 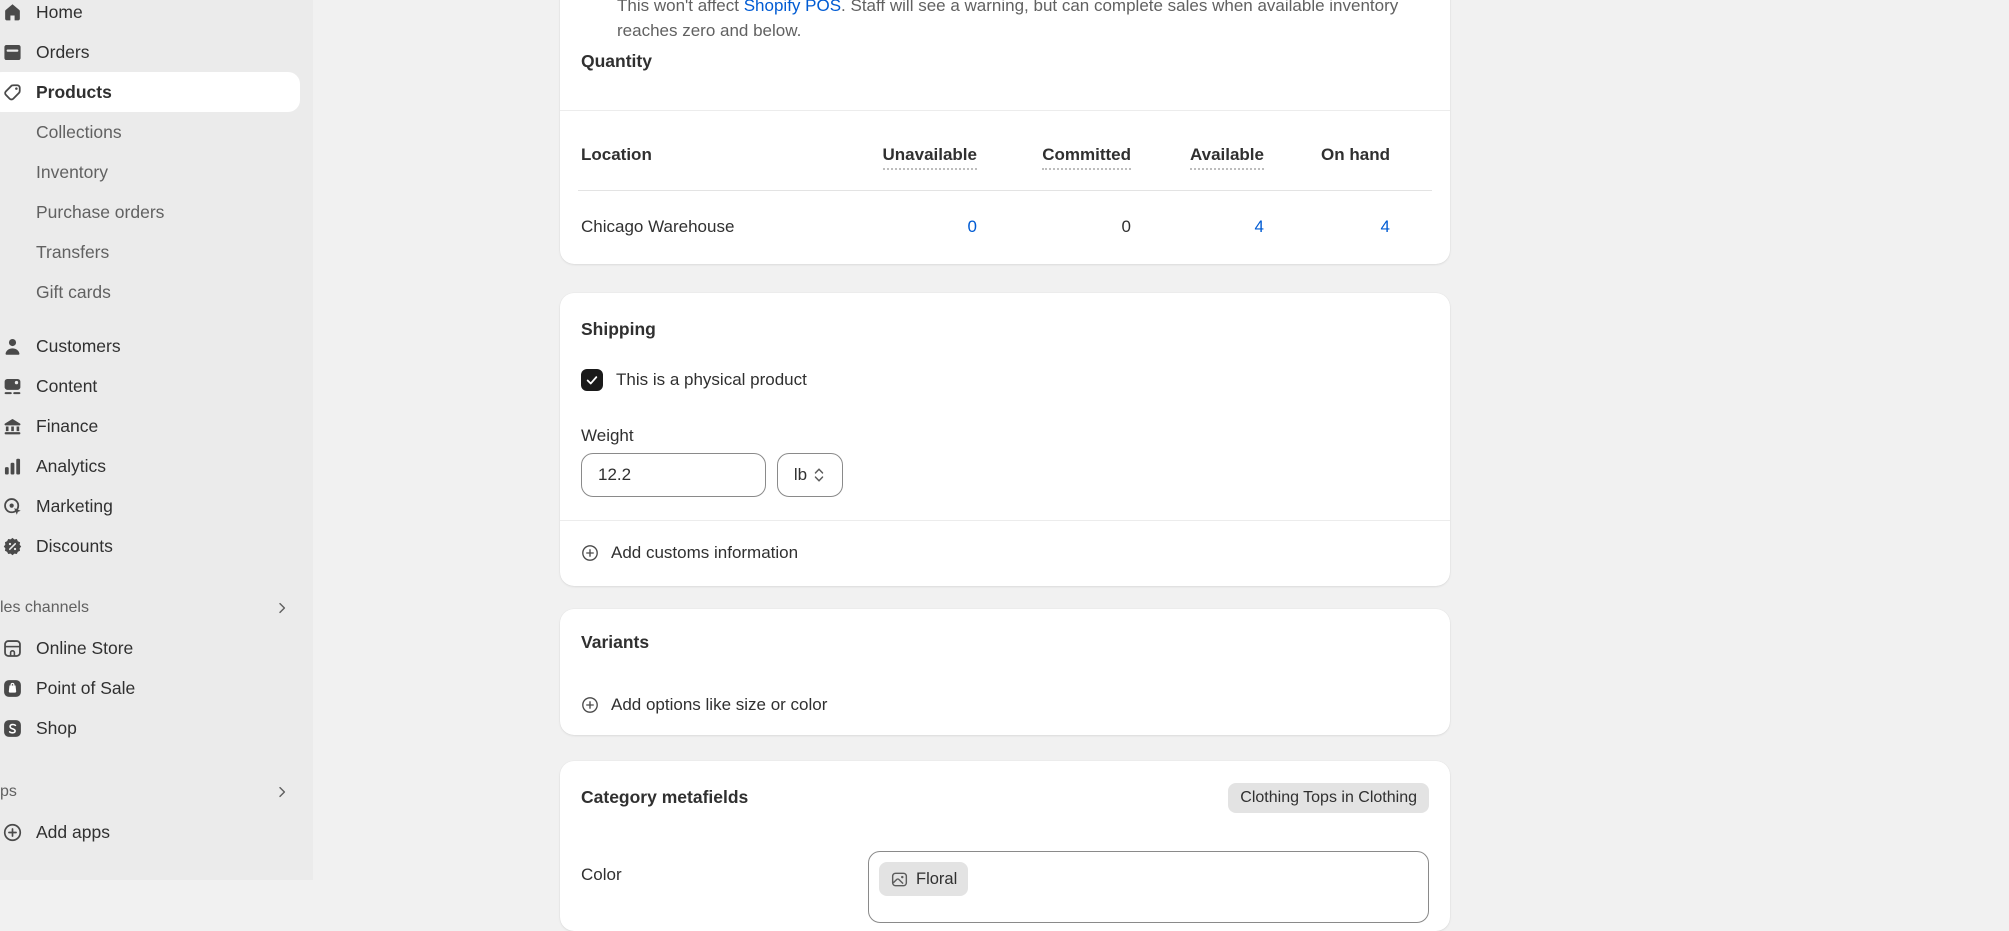 What do you see at coordinates (1005, 190) in the screenshot?
I see `table-row-divider` at bounding box center [1005, 190].